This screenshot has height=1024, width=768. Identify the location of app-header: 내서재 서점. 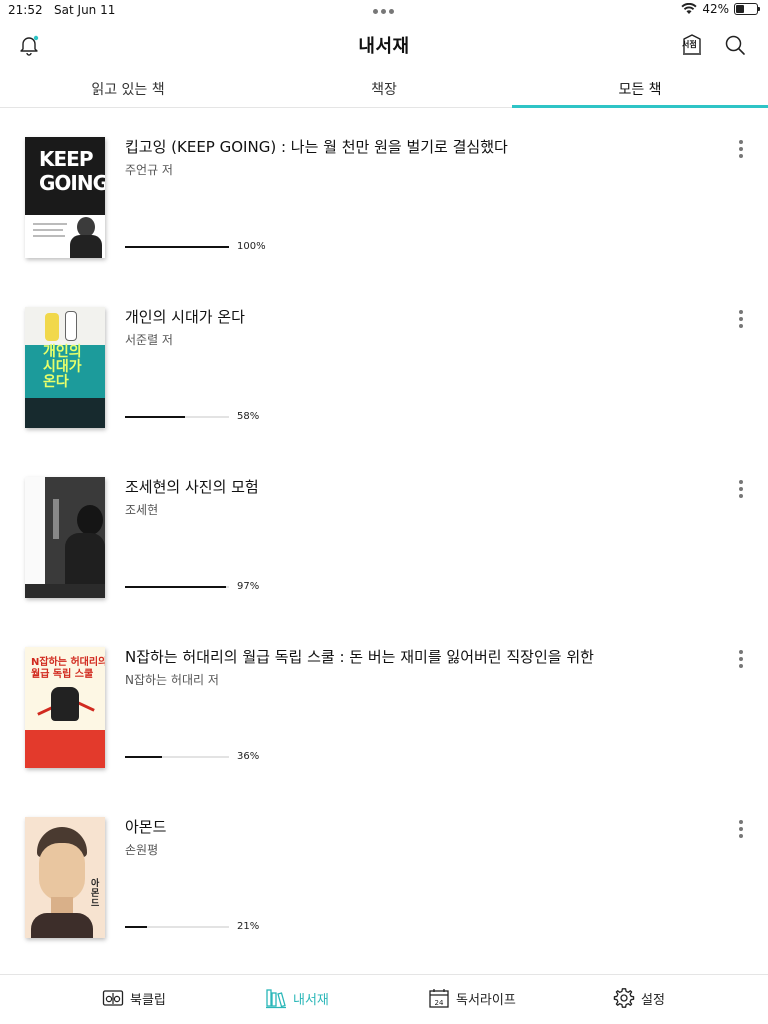
(384, 46).